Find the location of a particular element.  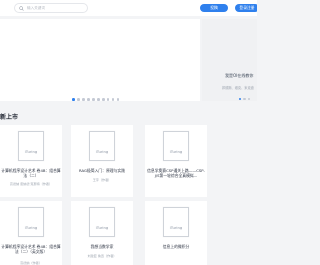

book-title: 我想当数学家 is located at coordinates (102, 246).